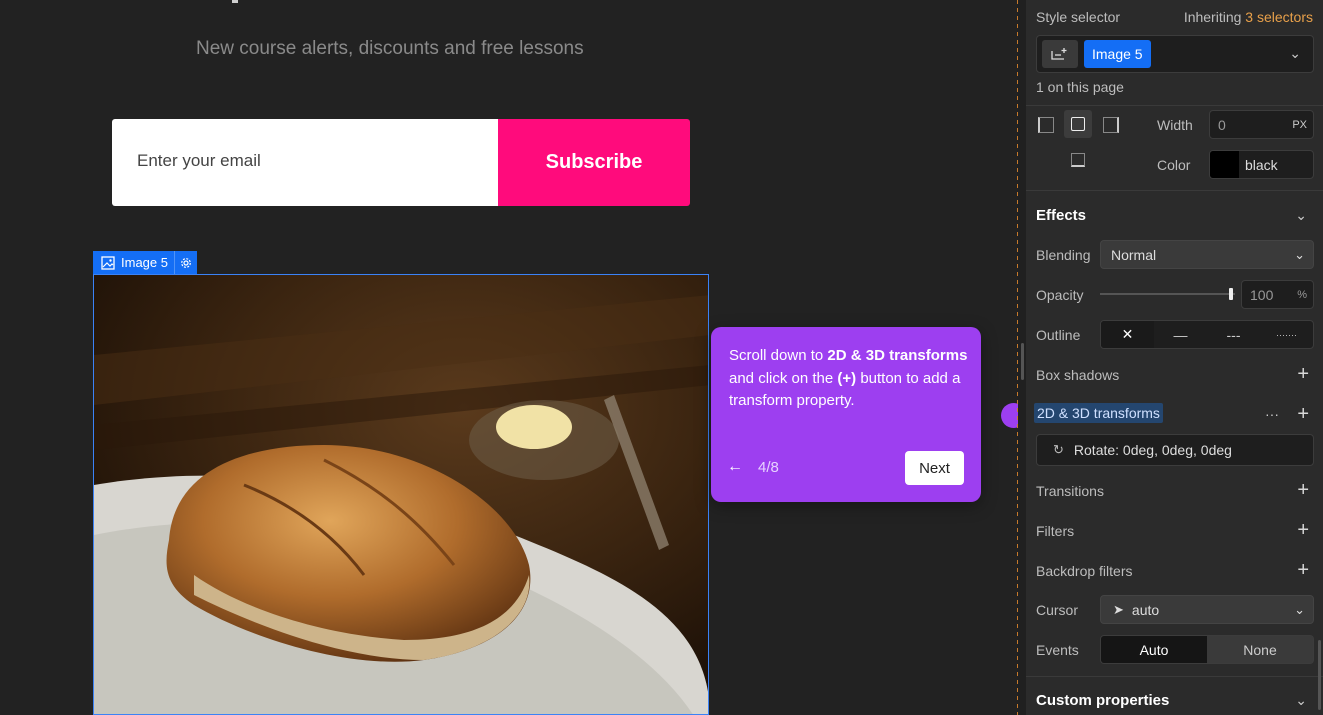 The height and width of the screenshot is (715, 1323). What do you see at coordinates (1303, 570) in the screenshot?
I see `add-backdrop-filter-icon: +` at bounding box center [1303, 570].